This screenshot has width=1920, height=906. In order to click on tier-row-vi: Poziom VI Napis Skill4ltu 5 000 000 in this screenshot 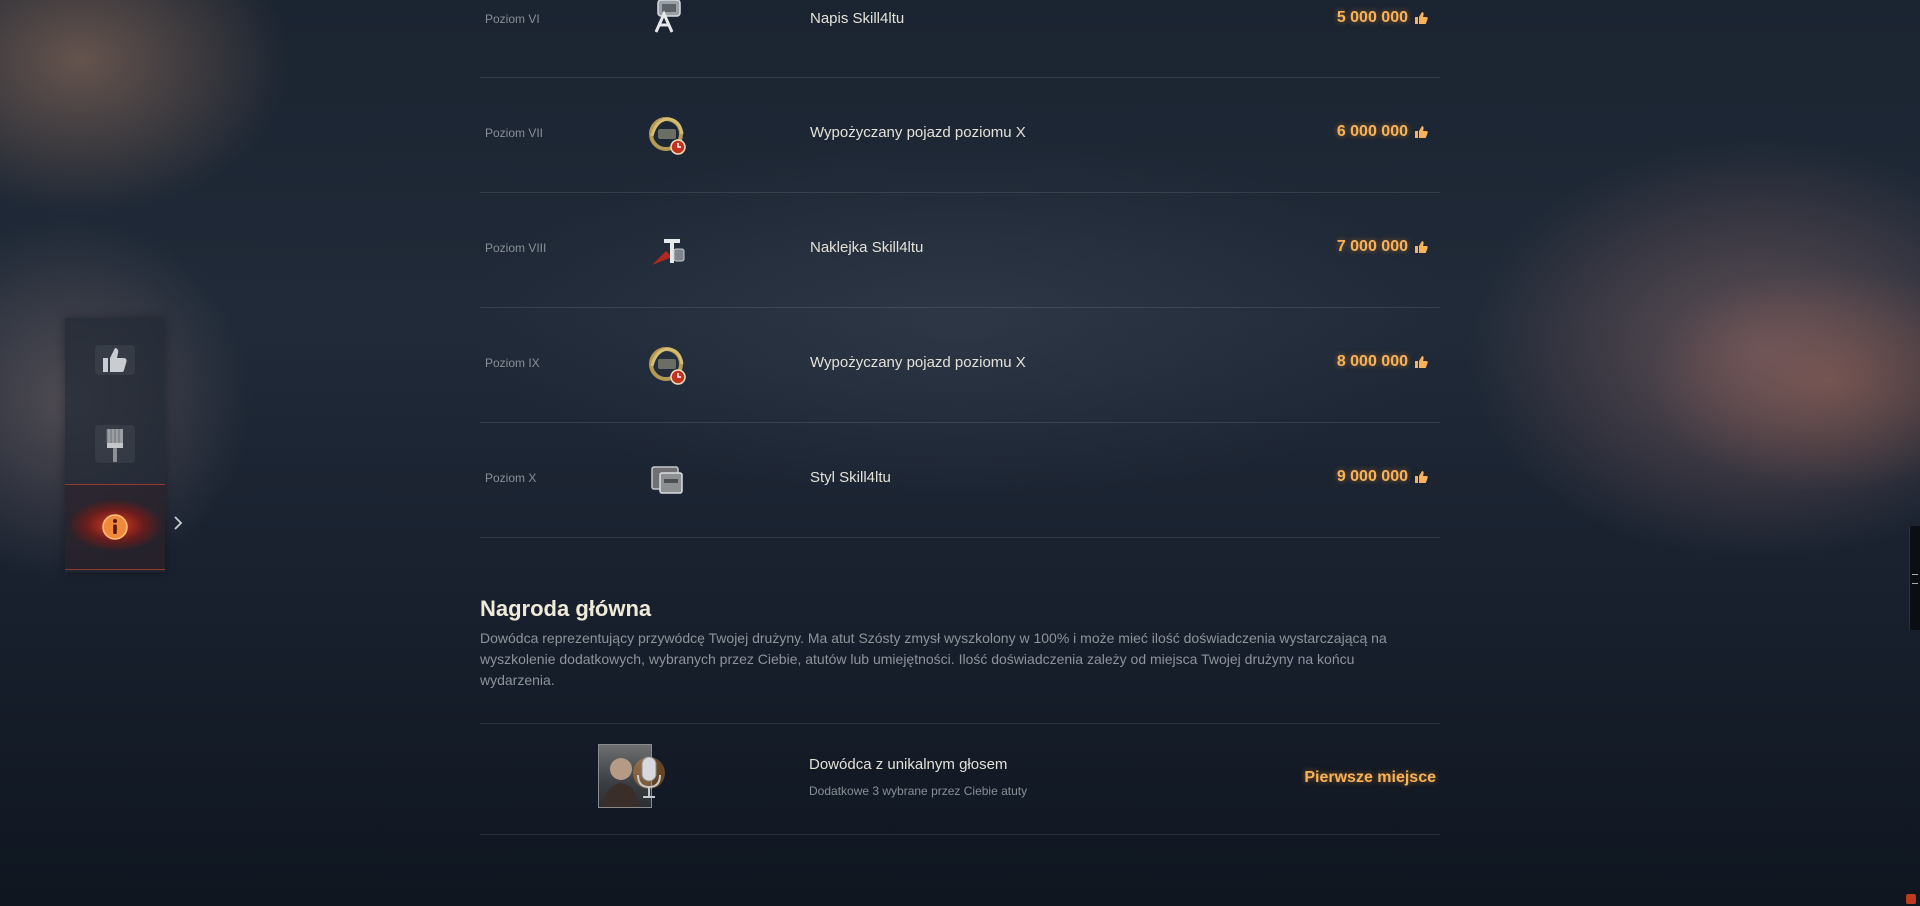, I will do `click(960, 39)`.